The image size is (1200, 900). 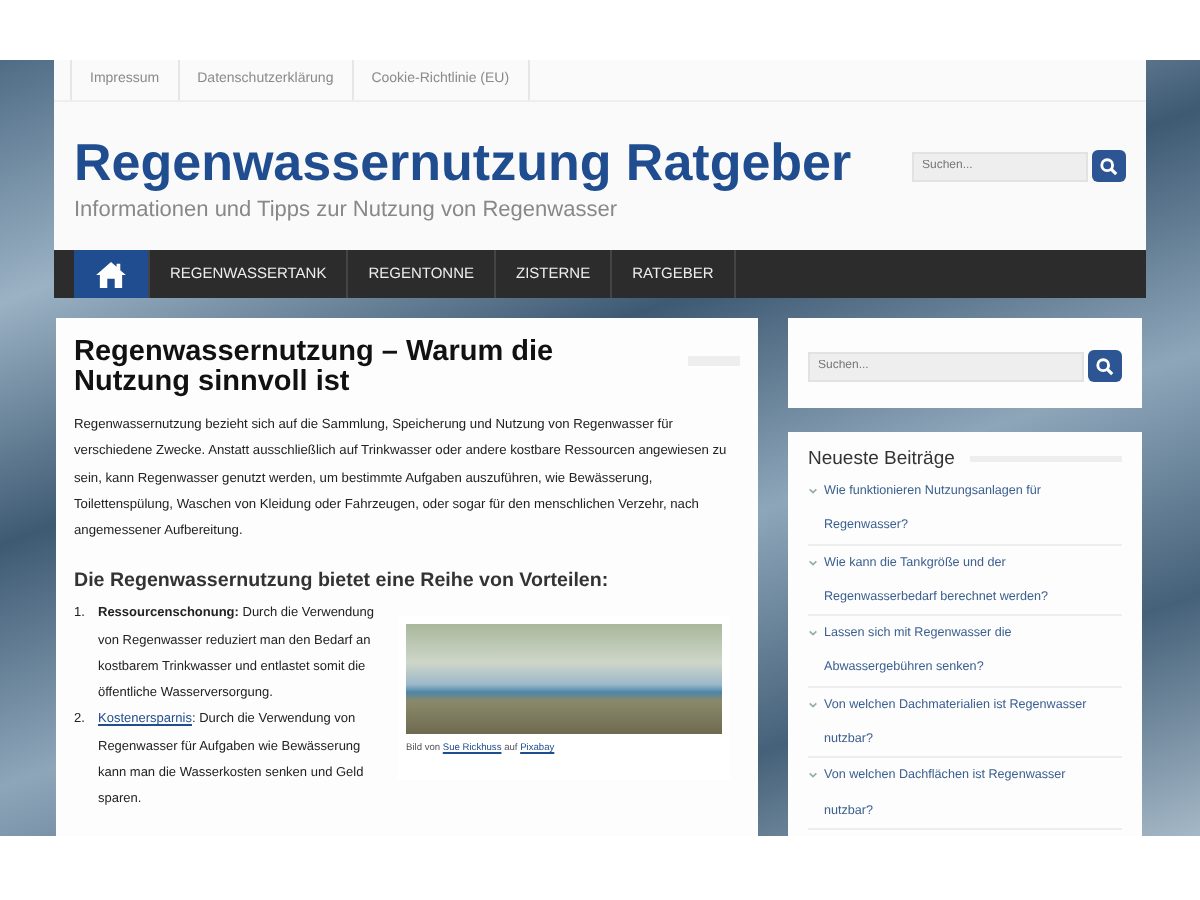 I want to click on site-tagline: Informationen und Tipps zur Nutzung von Regenwasser, so click(x=346, y=209).